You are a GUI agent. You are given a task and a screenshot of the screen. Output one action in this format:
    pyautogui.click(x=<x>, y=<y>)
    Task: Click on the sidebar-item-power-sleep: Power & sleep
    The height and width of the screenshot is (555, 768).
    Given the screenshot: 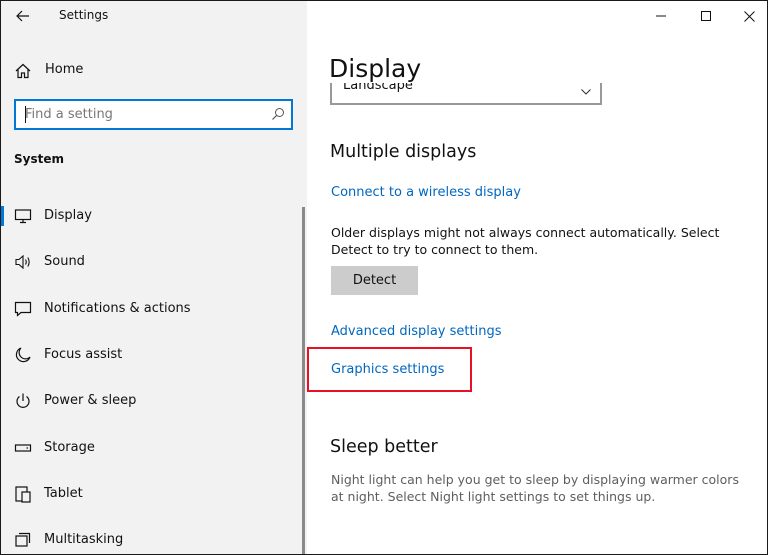 What is the action you would take?
    pyautogui.click(x=151, y=401)
    